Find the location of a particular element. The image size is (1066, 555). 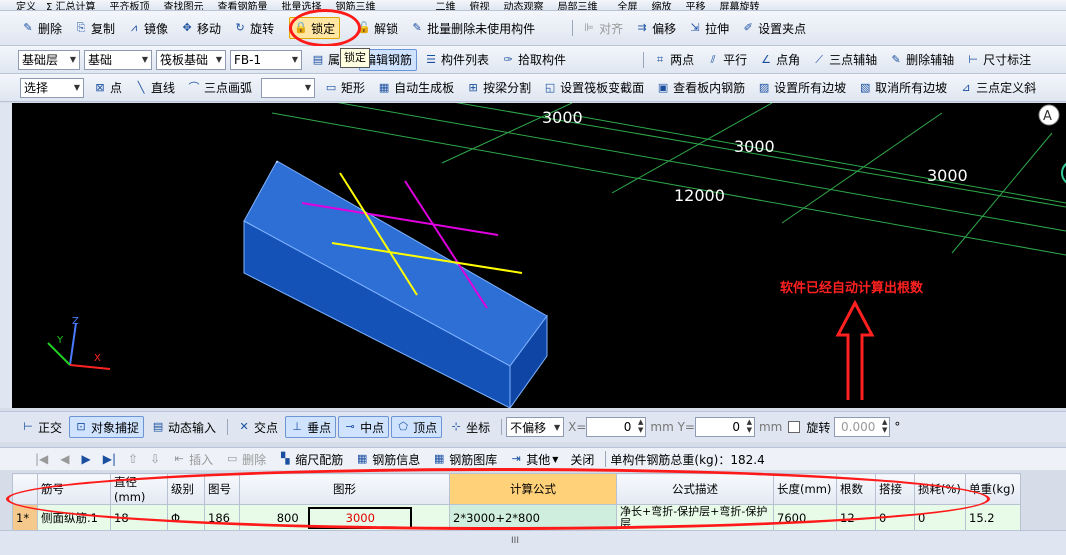

y-value: 0 is located at coordinates (736, 427).